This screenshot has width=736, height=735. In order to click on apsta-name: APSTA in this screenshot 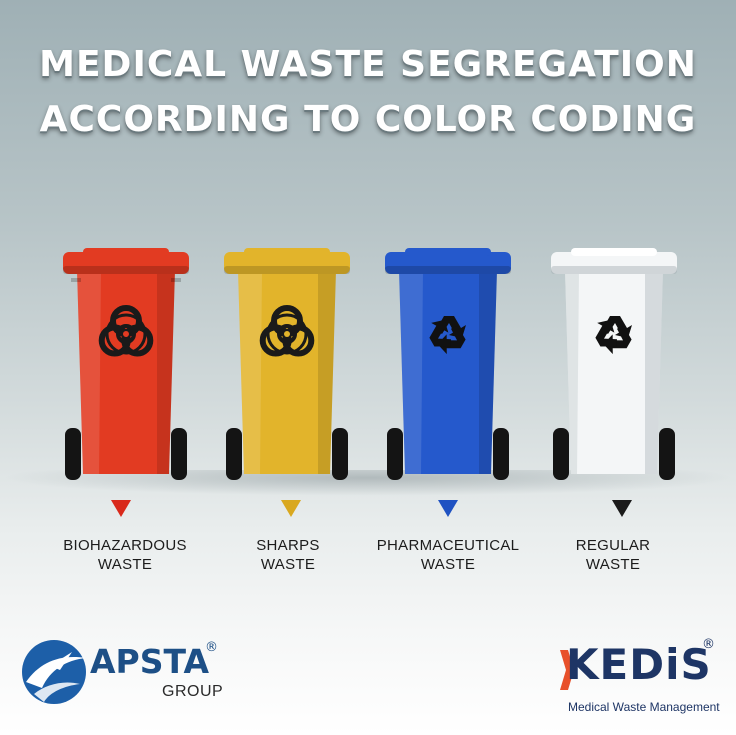, I will do `click(149, 661)`.